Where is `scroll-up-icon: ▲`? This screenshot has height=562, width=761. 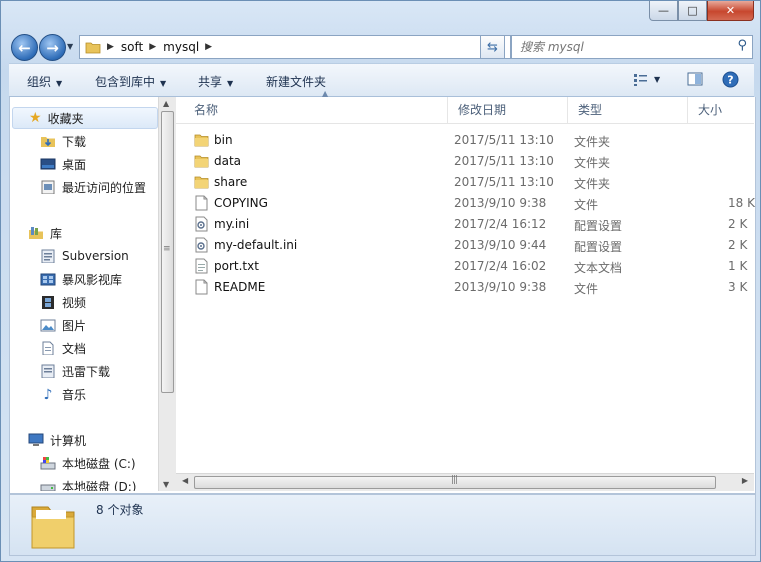
scroll-up-icon: ▲ is located at coordinates (166, 103).